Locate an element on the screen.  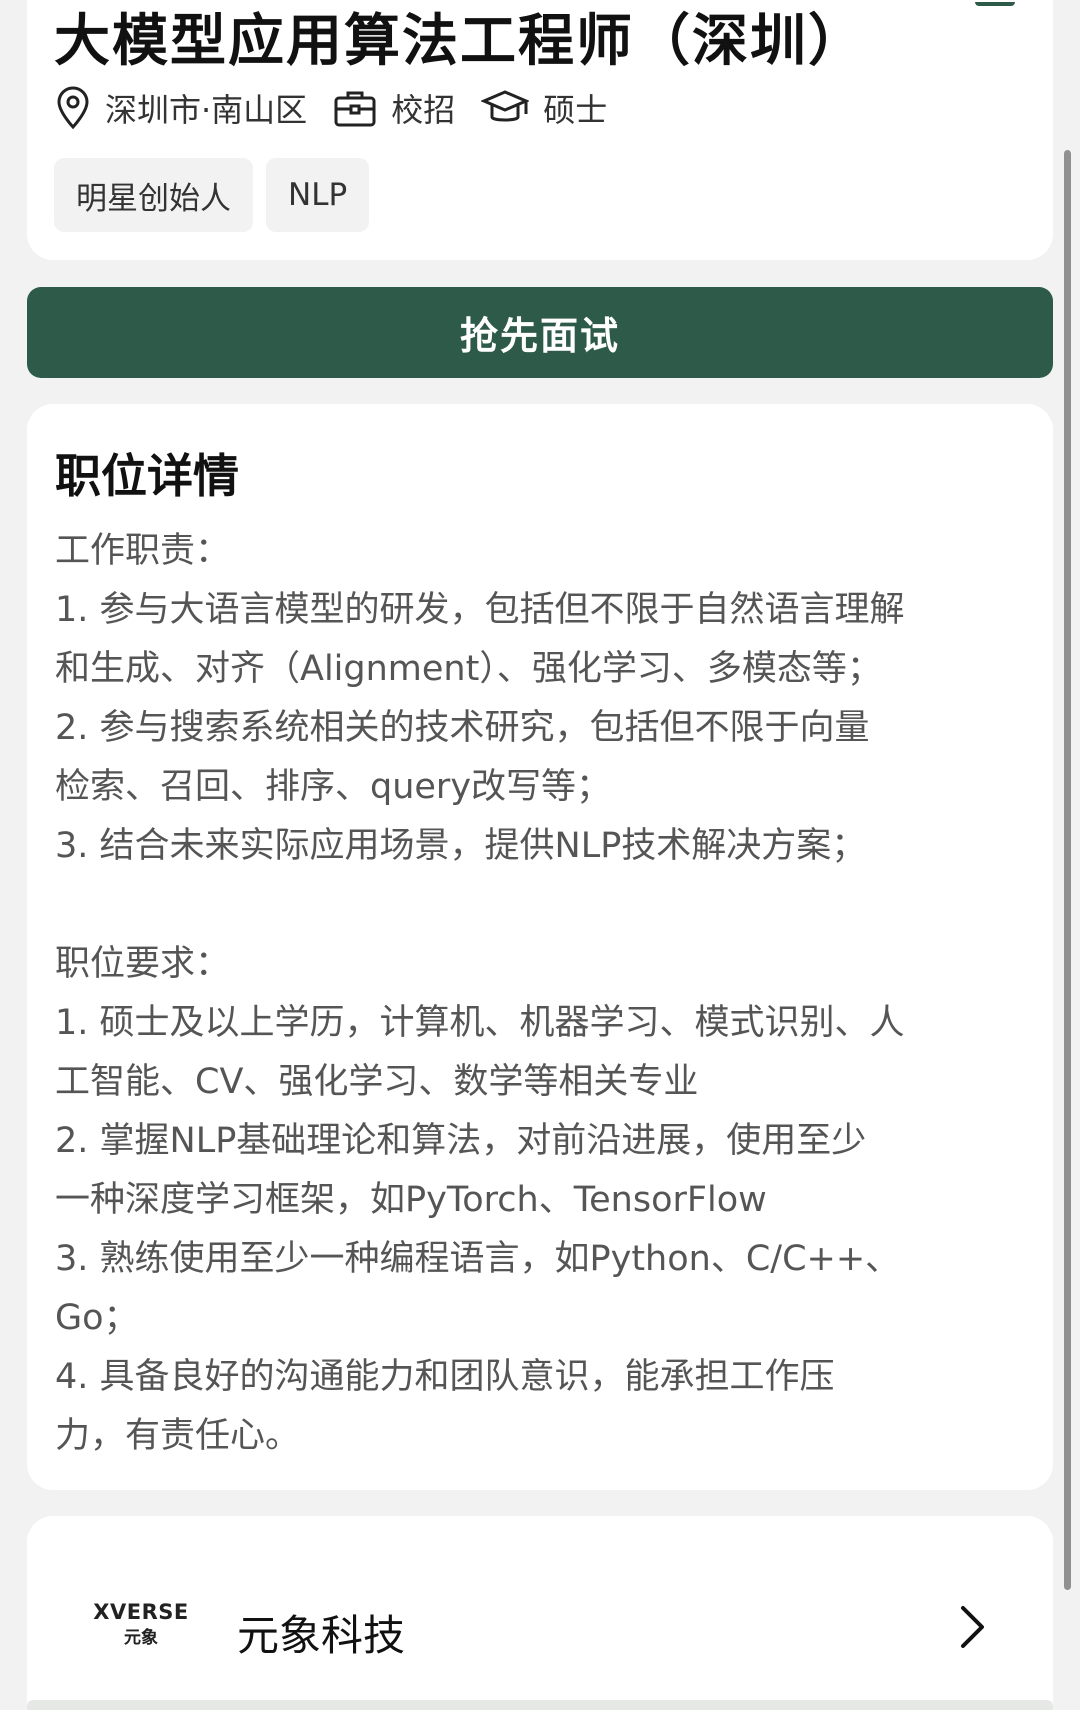
job-details-line: 职位要求： is located at coordinates (143, 964).